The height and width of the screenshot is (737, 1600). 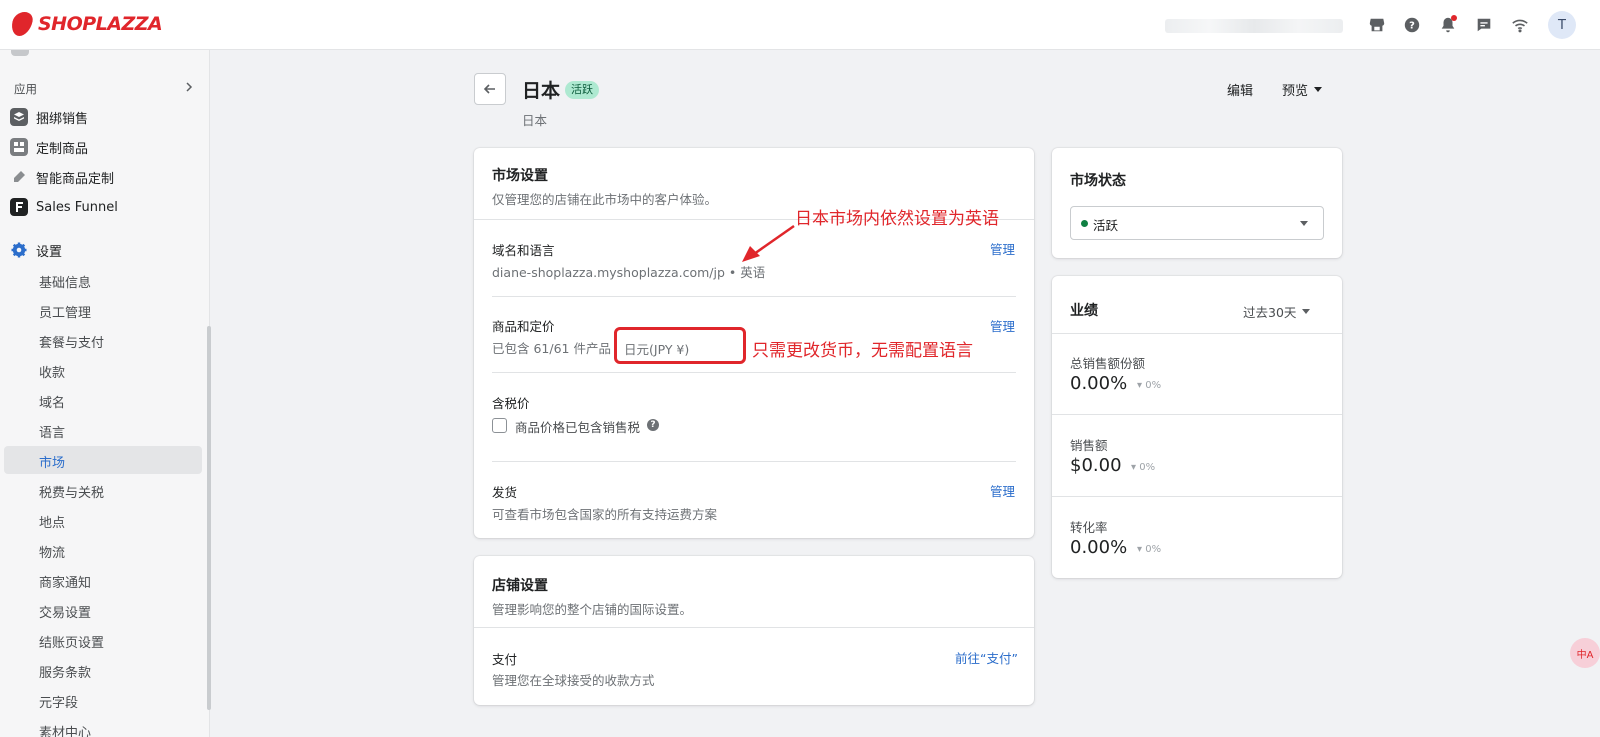 I want to click on store-settings-description: 管理影响您的整个店铺的国际设置。, so click(x=592, y=609).